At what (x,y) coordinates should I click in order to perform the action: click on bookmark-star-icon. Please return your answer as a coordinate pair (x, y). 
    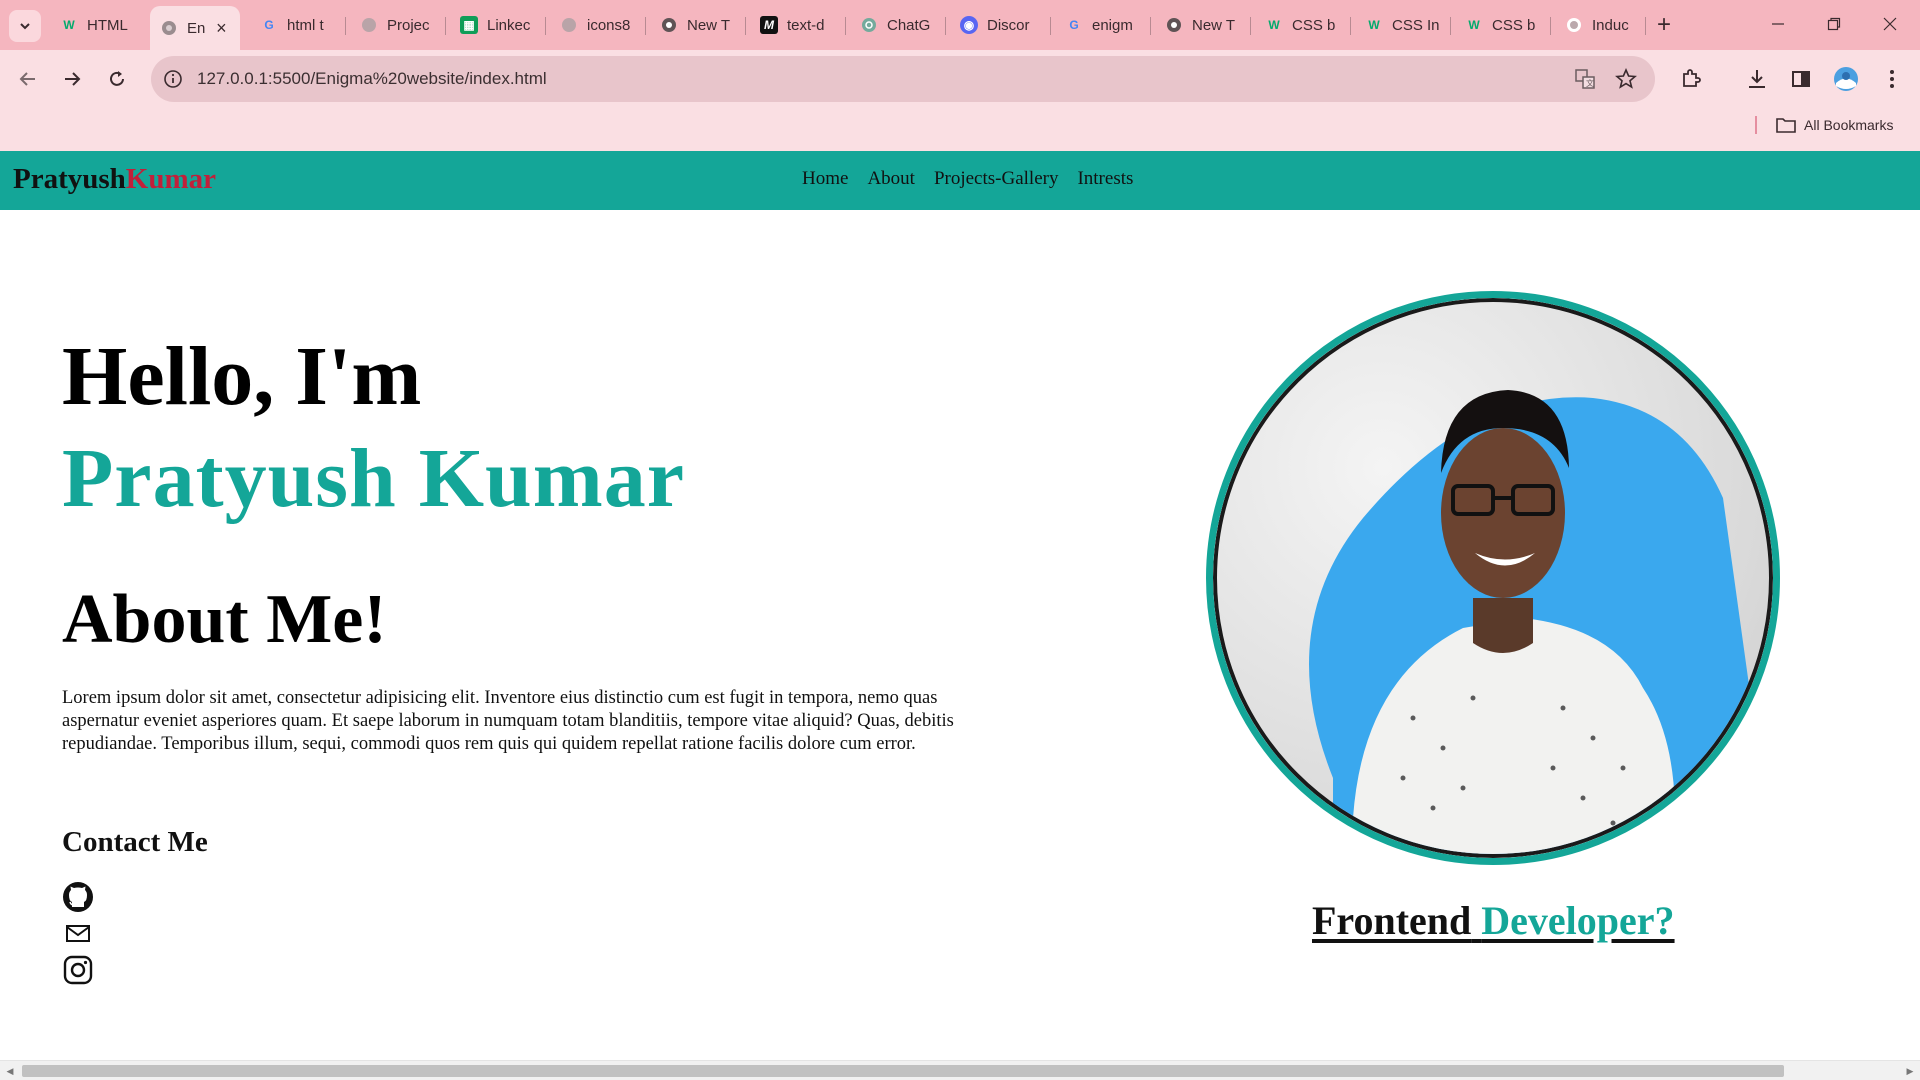
    Looking at the image, I should click on (1626, 79).